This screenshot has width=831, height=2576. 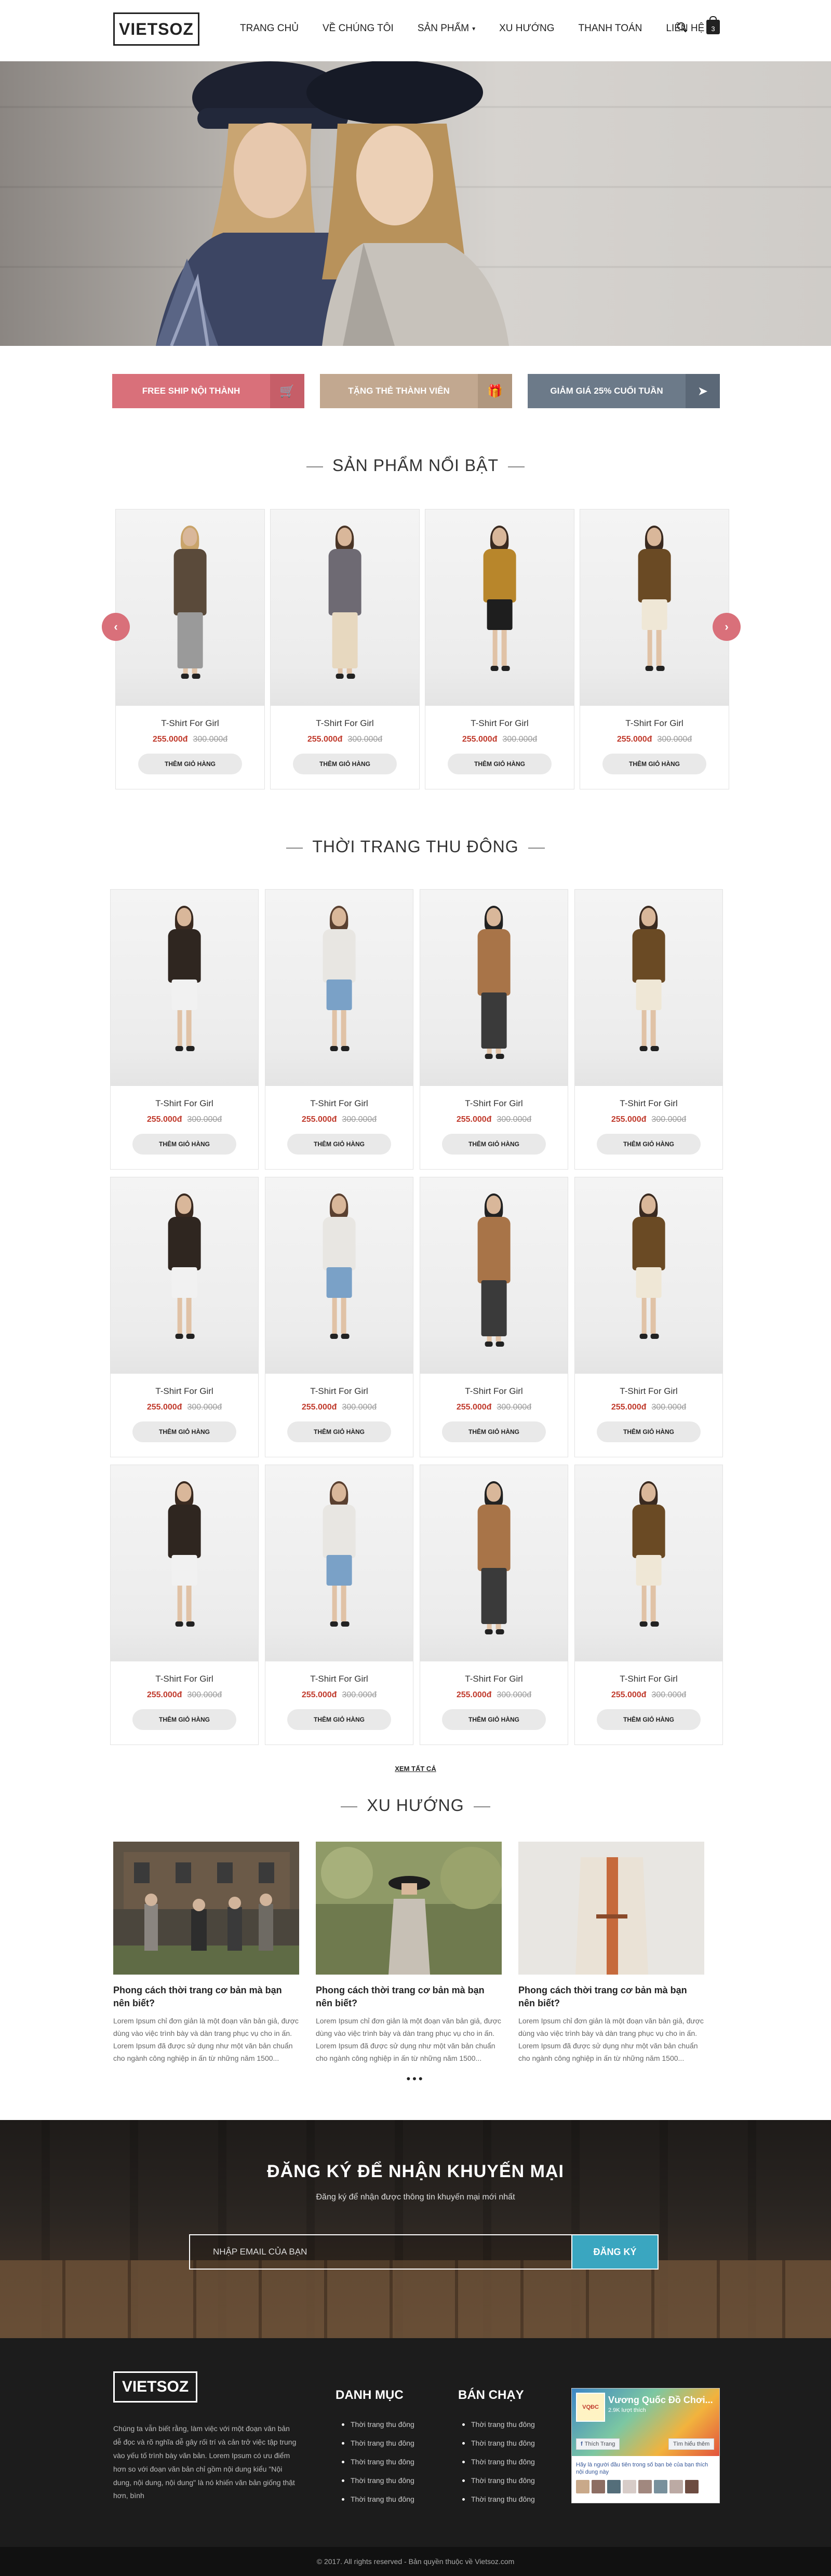 What do you see at coordinates (598, 2444) in the screenshot?
I see `facebook-like-button: f Thích Trang` at bounding box center [598, 2444].